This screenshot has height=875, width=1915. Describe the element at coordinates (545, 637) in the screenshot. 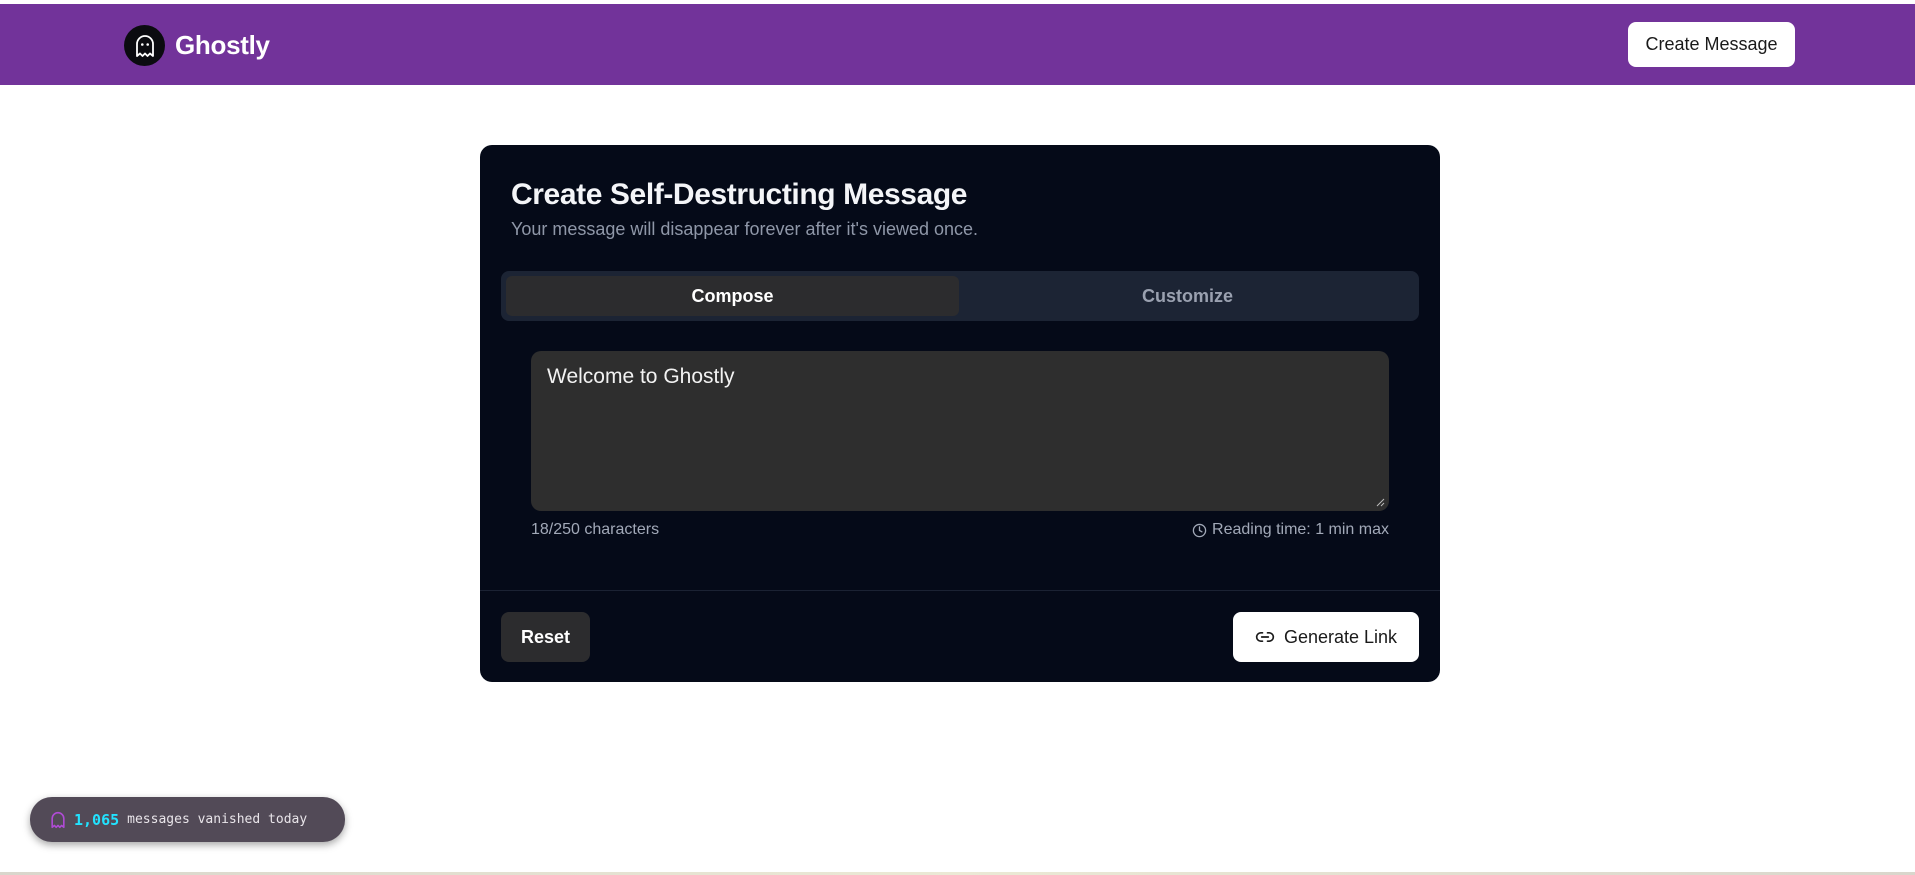

I see `reset-button: Reset` at that location.